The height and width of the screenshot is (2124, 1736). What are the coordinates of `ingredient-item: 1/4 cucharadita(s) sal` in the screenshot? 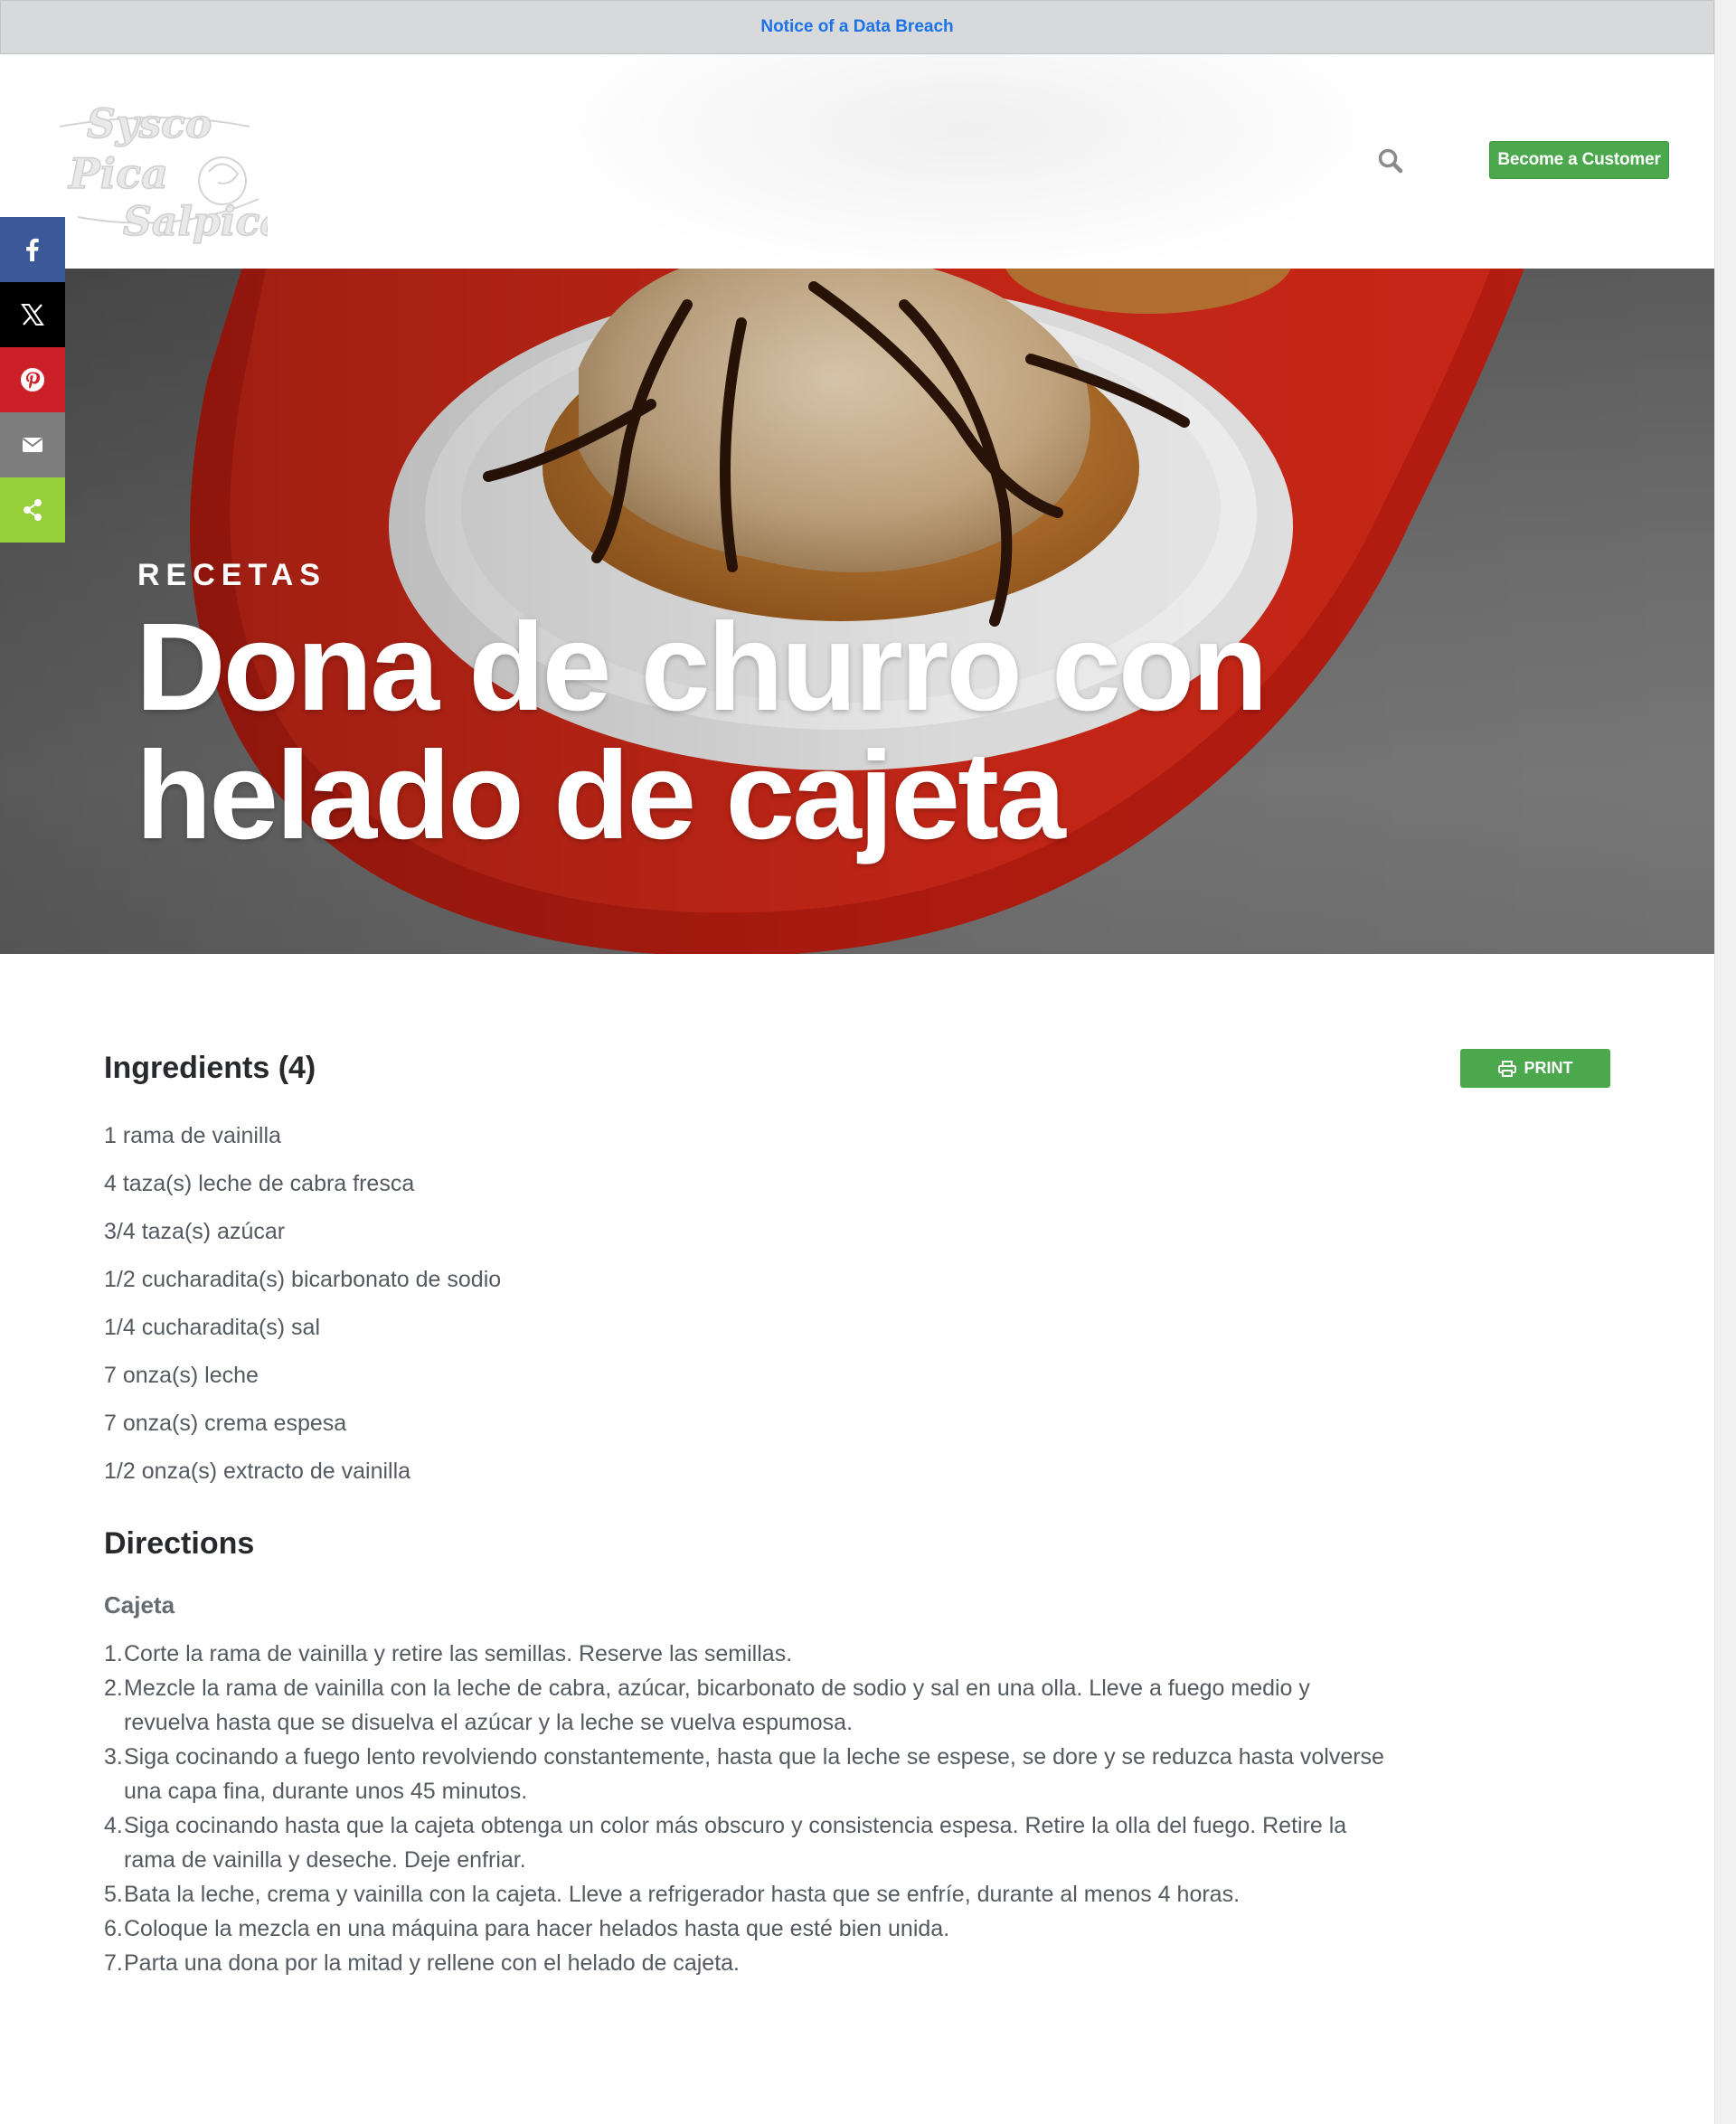 It's located at (213, 1327).